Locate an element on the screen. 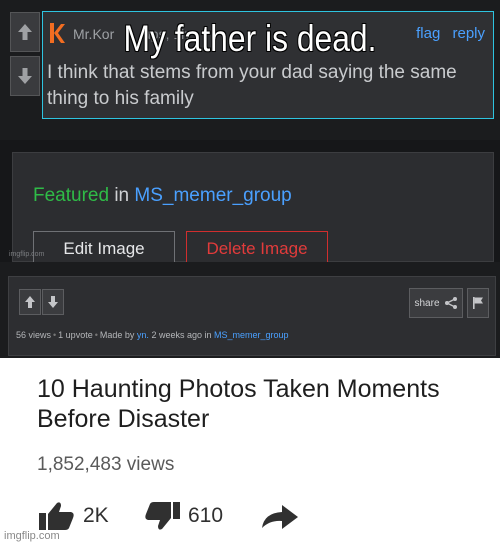  flag-button is located at coordinates (478, 303).